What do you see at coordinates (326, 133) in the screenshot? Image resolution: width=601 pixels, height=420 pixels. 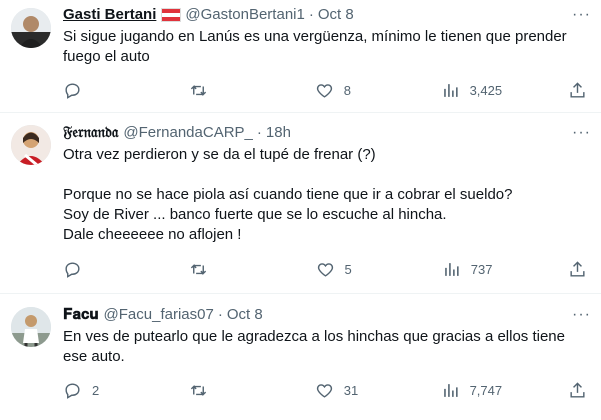 I see `tweet-header: 𝔉𝔢𝔯𝔫𝔞𝔫𝔡𝔞 @FernandaCARP_ · 18h` at bounding box center [326, 133].